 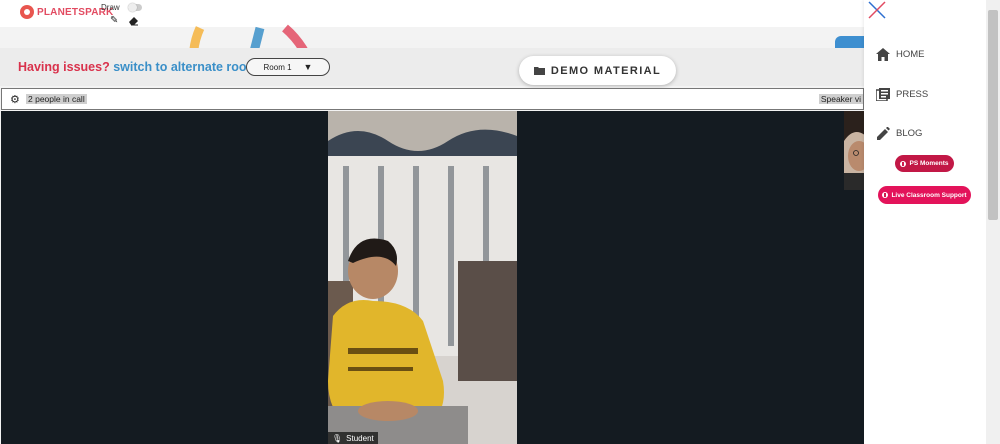 I want to click on issues-label: Having issues?, so click(x=64, y=67).